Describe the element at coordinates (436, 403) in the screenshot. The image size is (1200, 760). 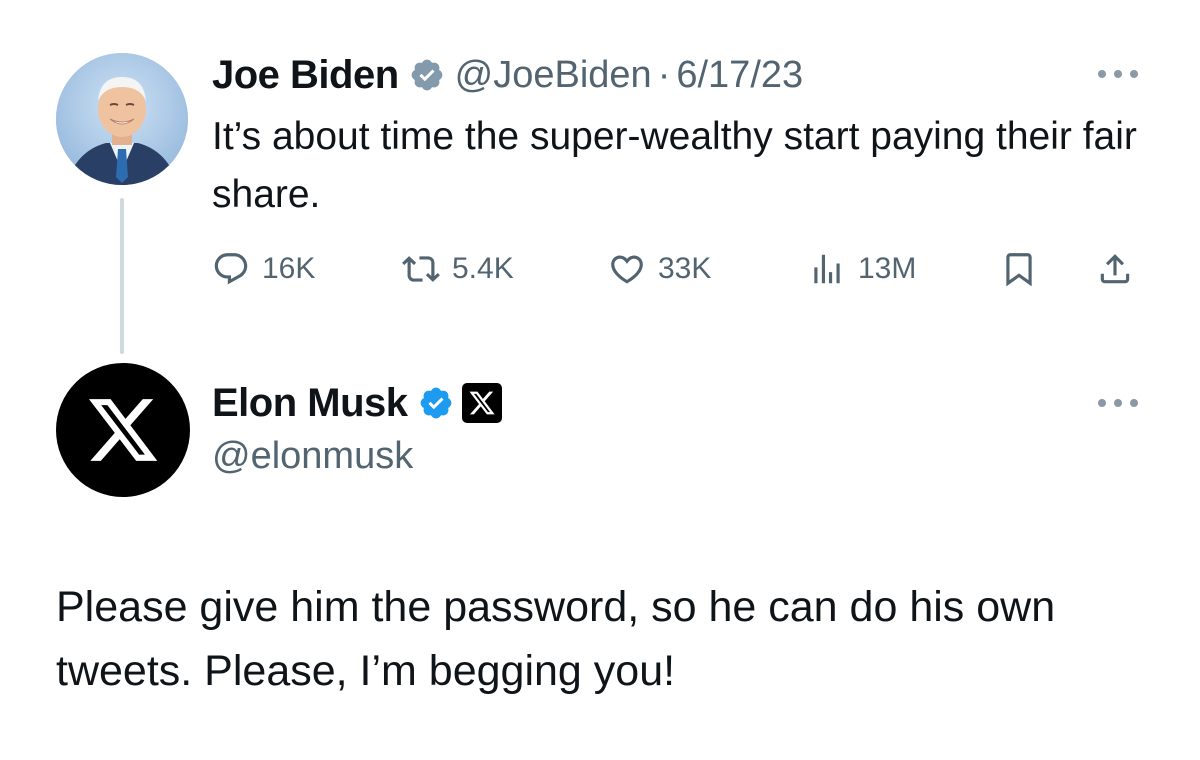
I see `verified-blue-badge-icon` at that location.